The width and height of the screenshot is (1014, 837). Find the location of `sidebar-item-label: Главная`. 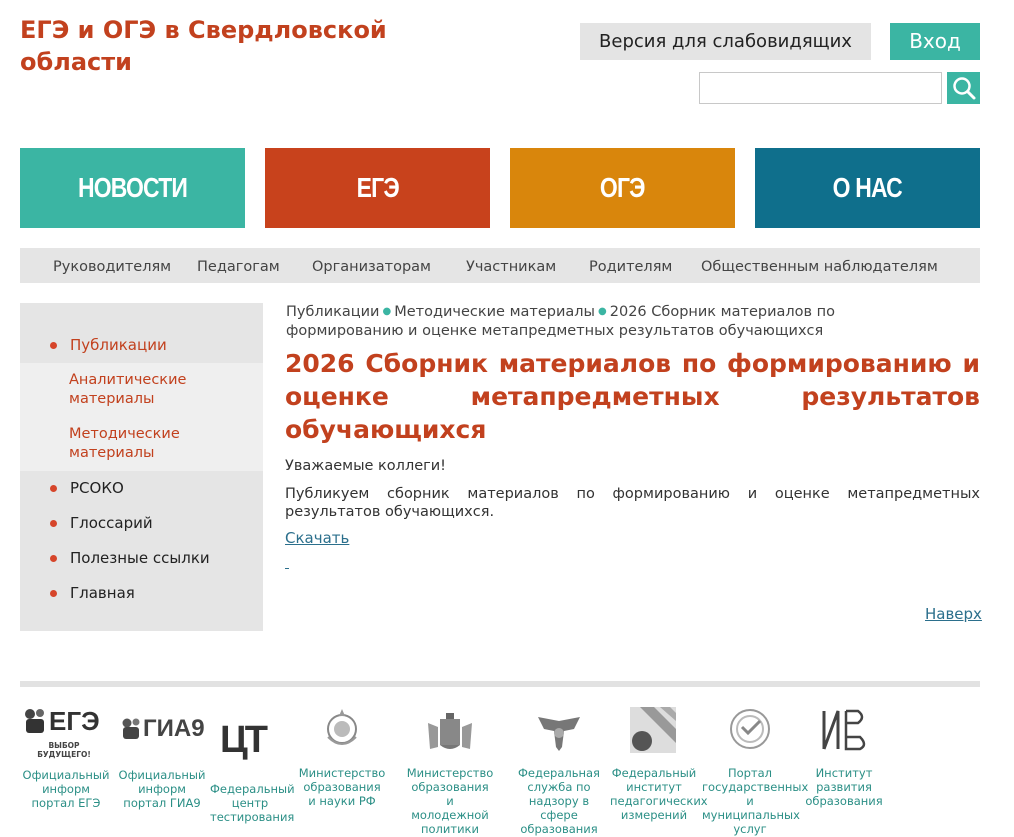

sidebar-item-label: Главная is located at coordinates (102, 593).